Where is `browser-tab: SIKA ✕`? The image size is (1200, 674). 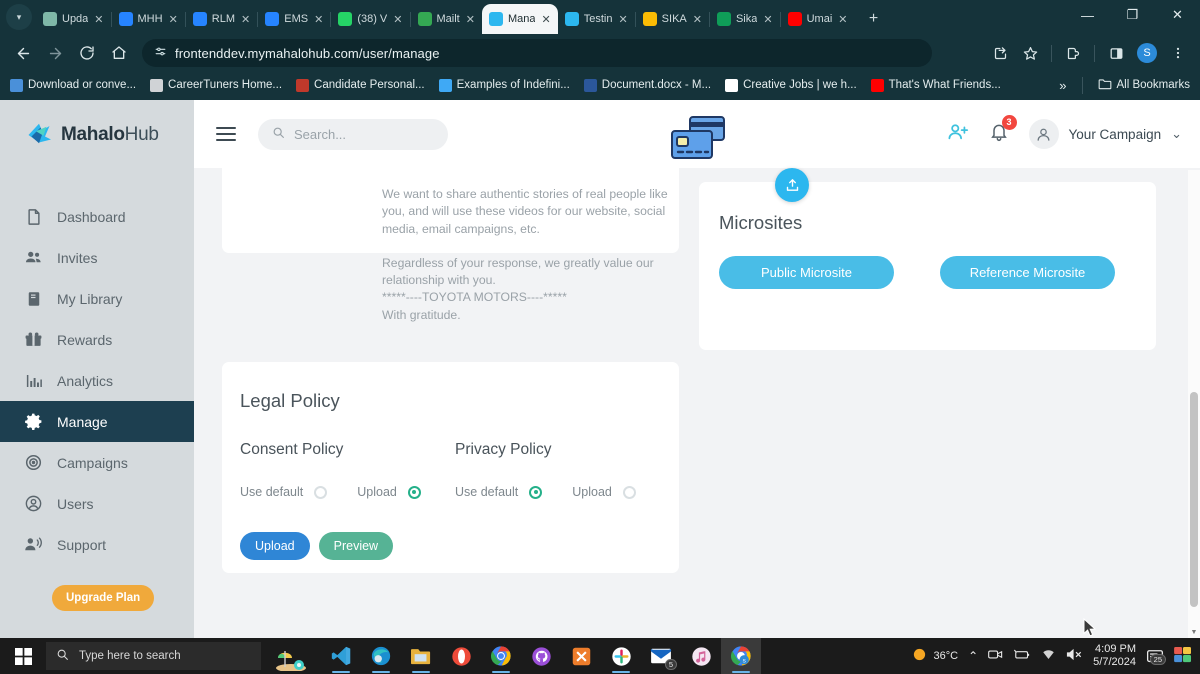 browser-tab: SIKA ✕ is located at coordinates (672, 19).